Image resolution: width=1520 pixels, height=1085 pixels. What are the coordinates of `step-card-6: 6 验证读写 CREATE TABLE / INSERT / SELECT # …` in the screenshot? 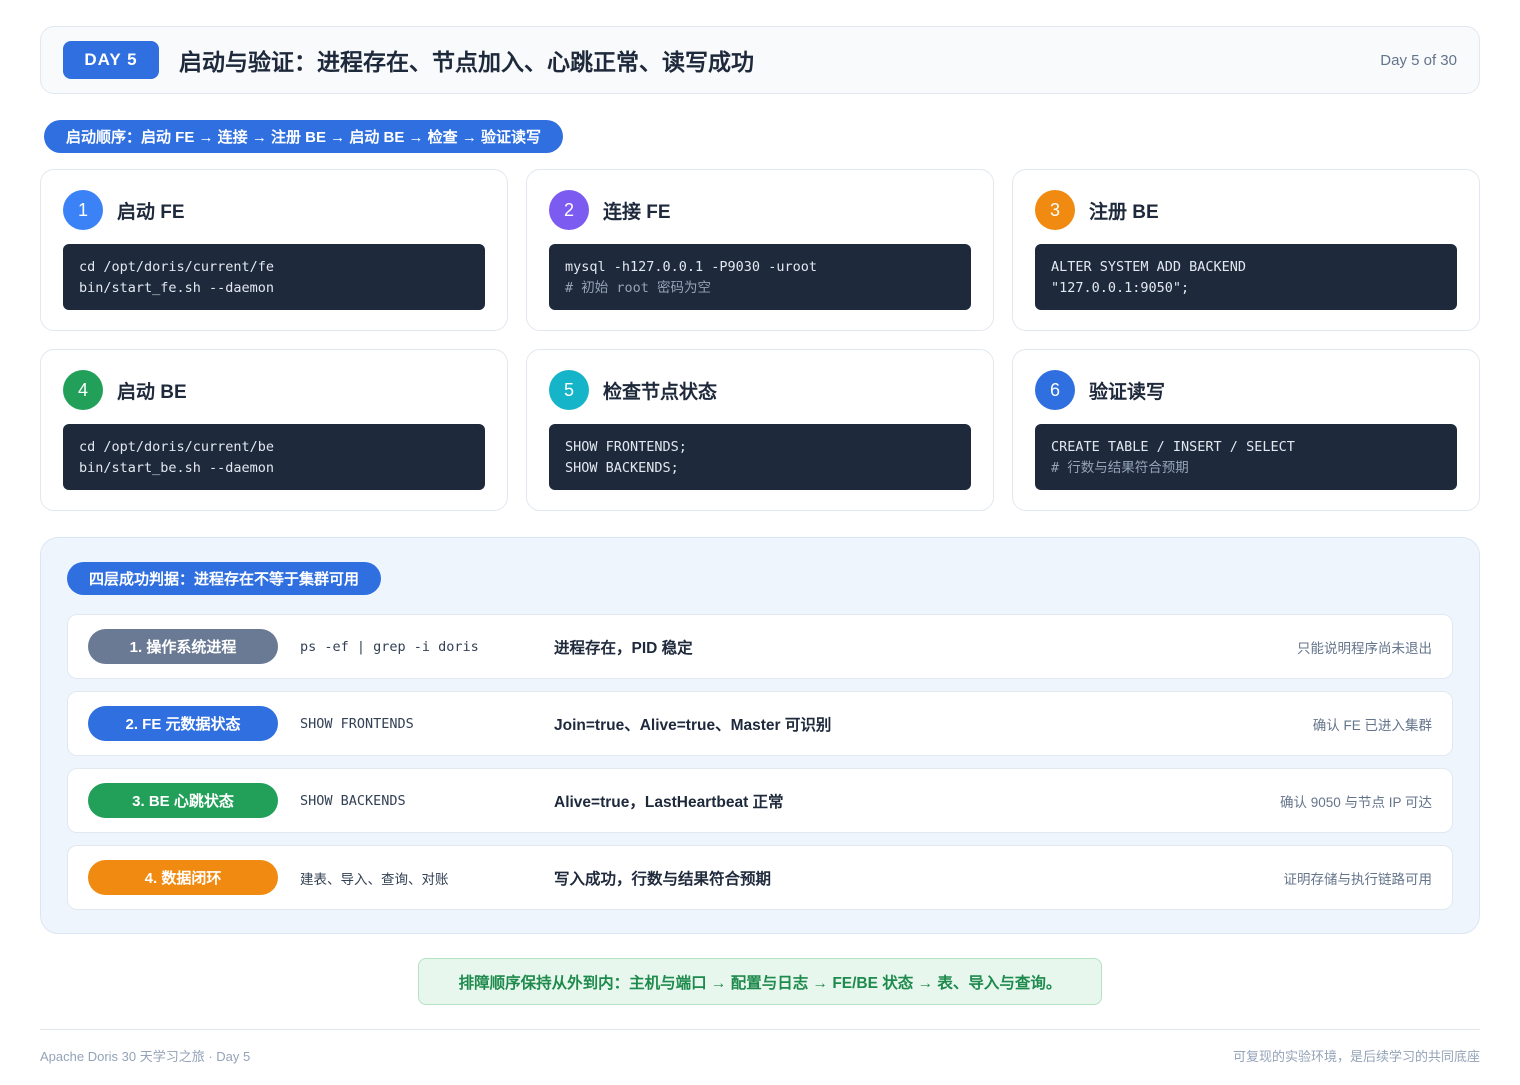 It's located at (1246, 430).